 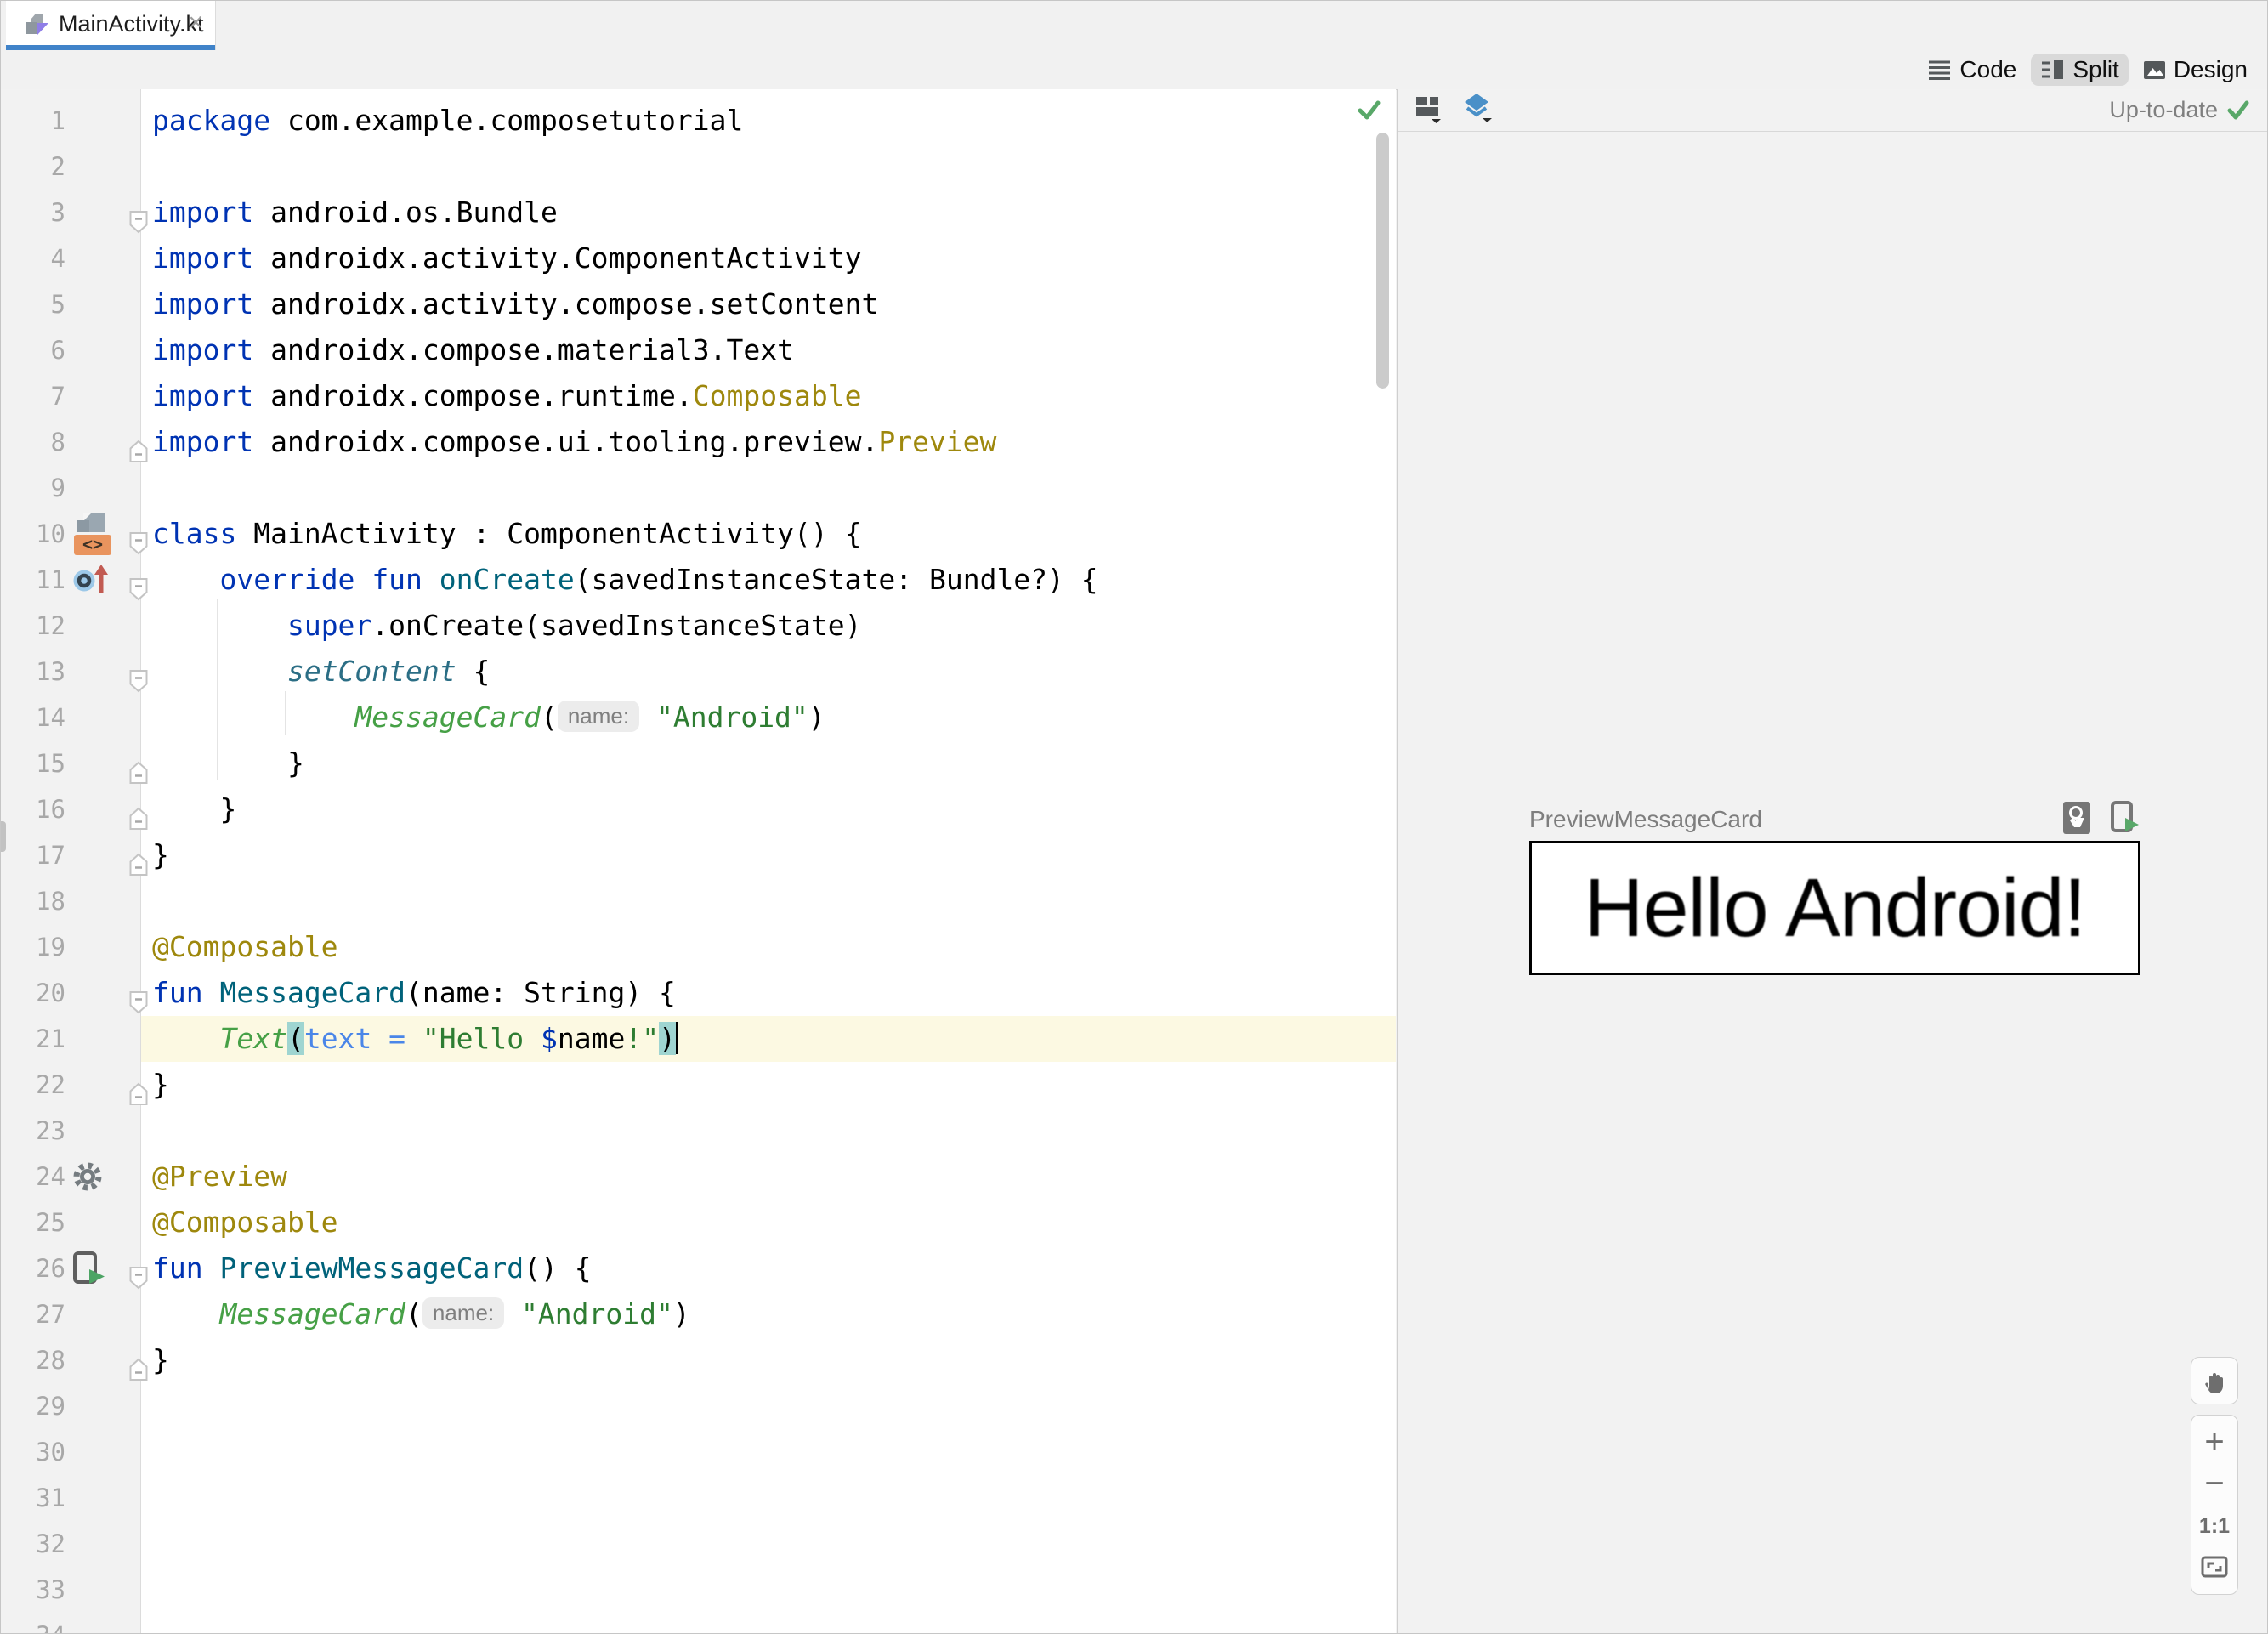 What do you see at coordinates (698, 1222) in the screenshot?
I see `code-line: 25 @Composable` at bounding box center [698, 1222].